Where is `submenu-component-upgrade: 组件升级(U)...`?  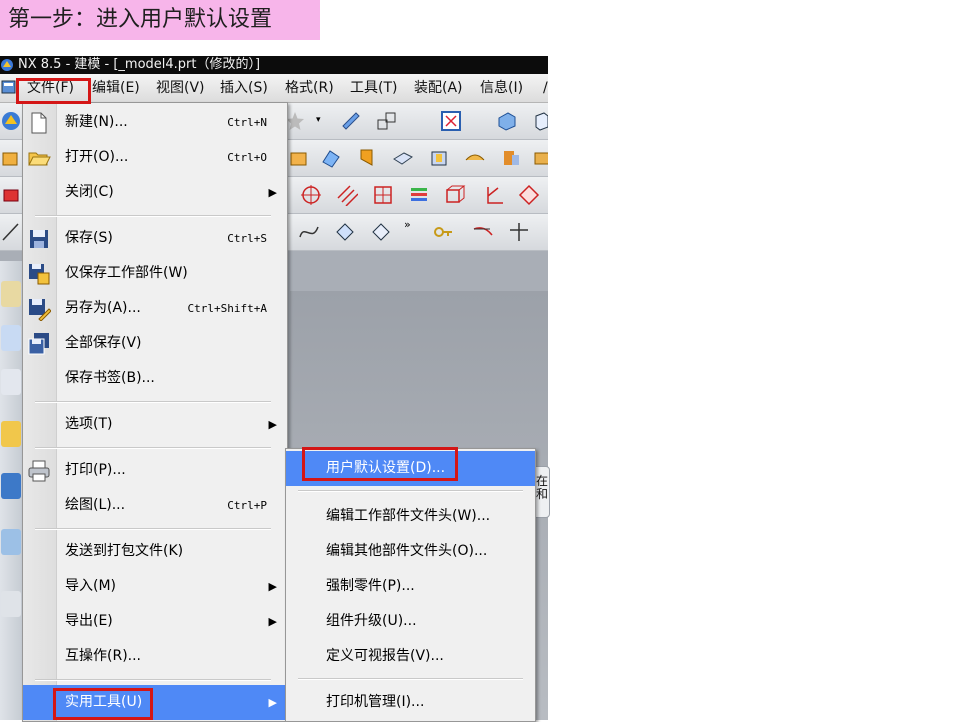
submenu-component-upgrade: 组件升级(U)... is located at coordinates (410, 621).